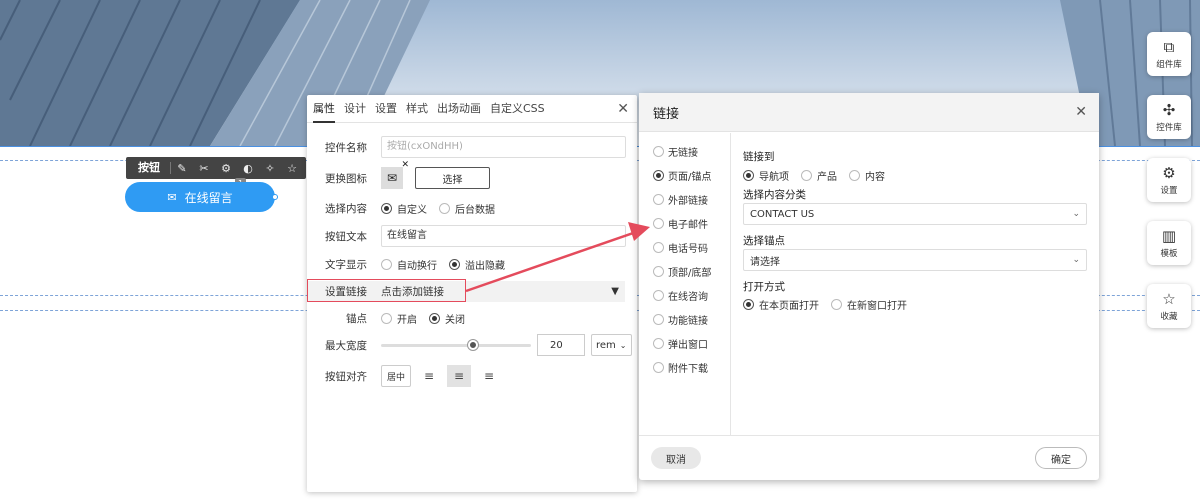 This screenshot has width=1200, height=499. What do you see at coordinates (1169, 235) in the screenshot?
I see `template-icon: ▥` at bounding box center [1169, 235].